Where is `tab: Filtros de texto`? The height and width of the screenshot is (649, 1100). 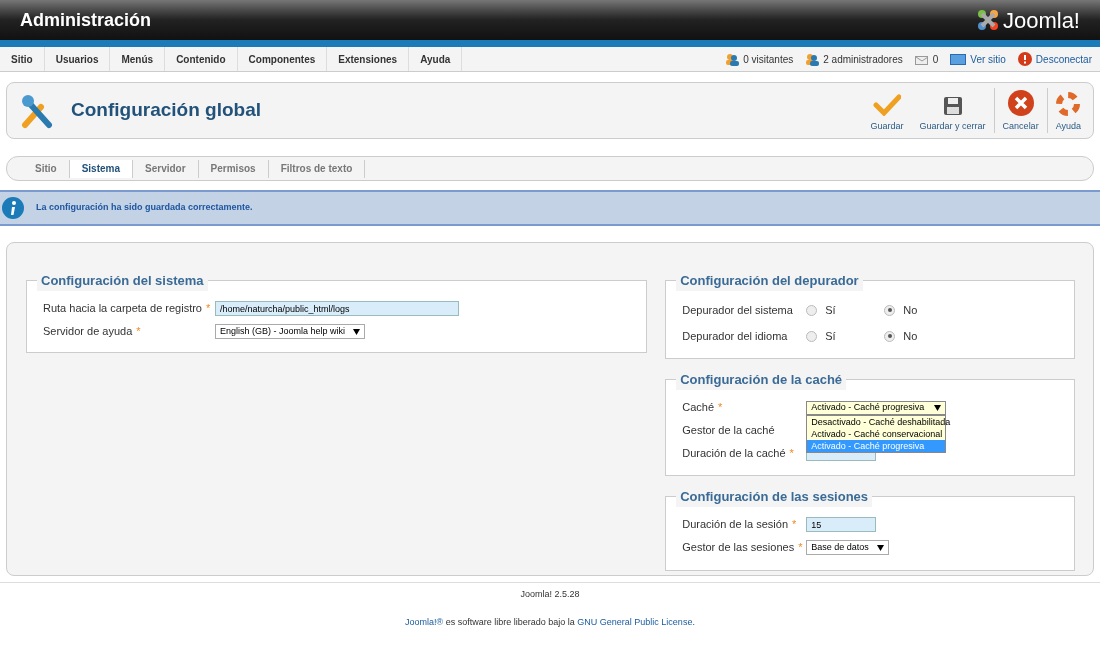 tab: Filtros de texto is located at coordinates (317, 168).